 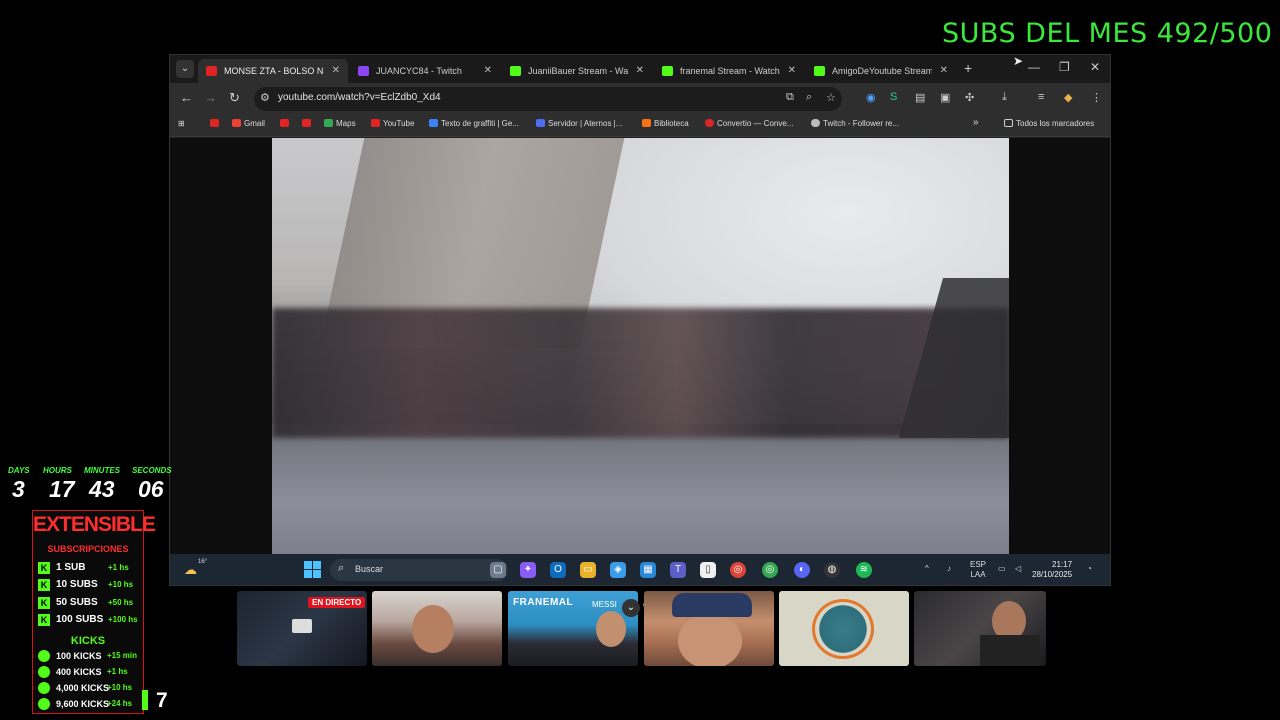 I want to click on microphone-icon: ♪, so click(x=949, y=569).